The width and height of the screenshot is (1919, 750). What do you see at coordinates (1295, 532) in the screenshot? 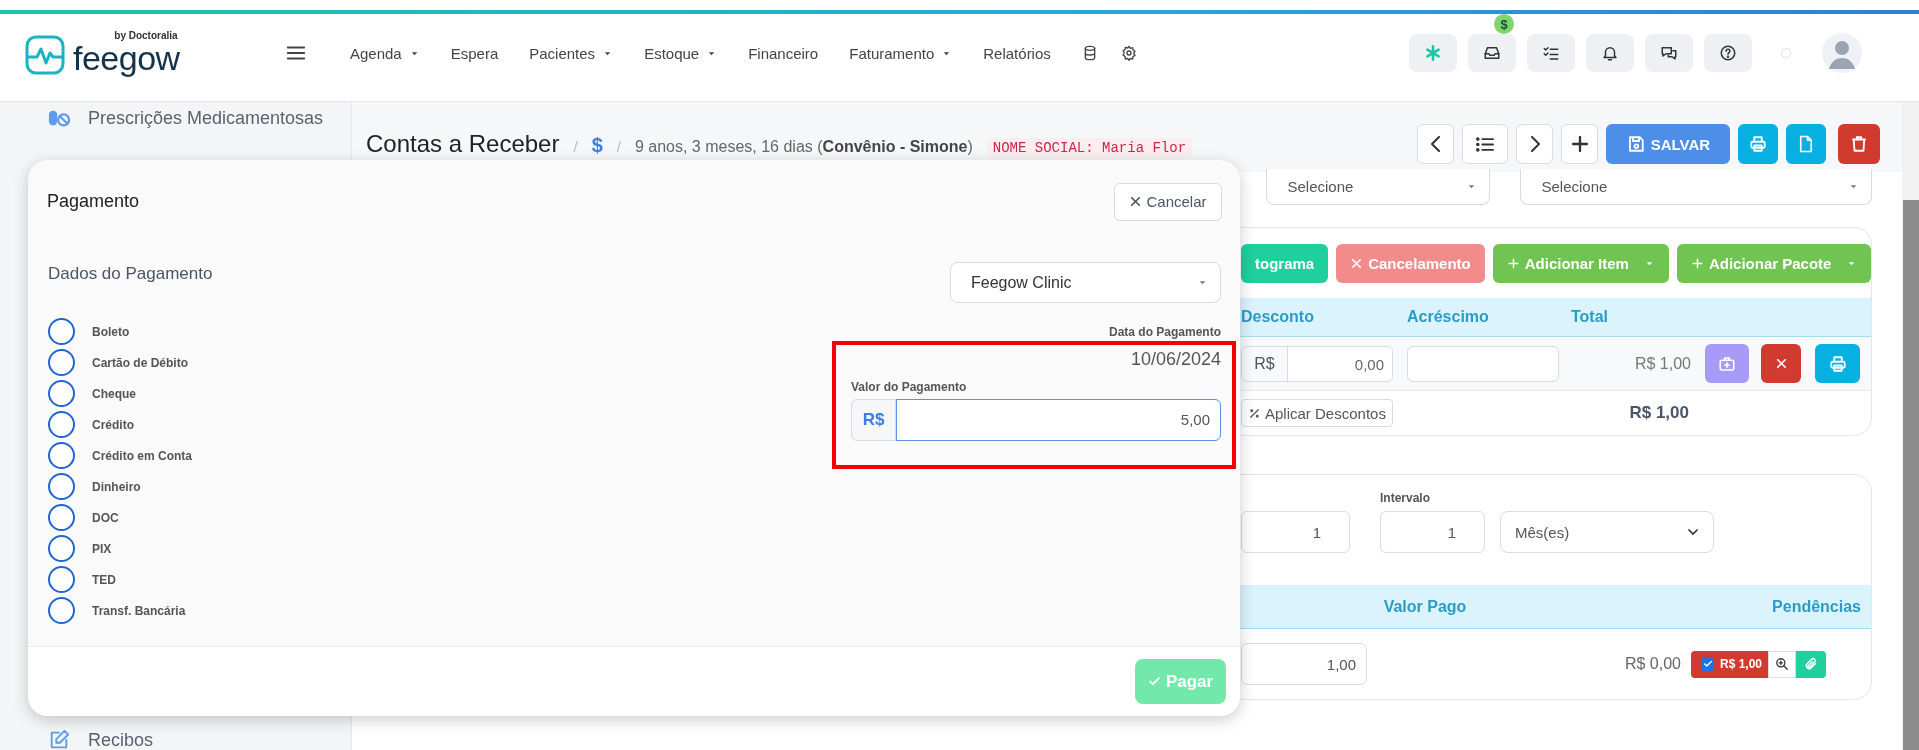
I see `count-field: 1` at bounding box center [1295, 532].